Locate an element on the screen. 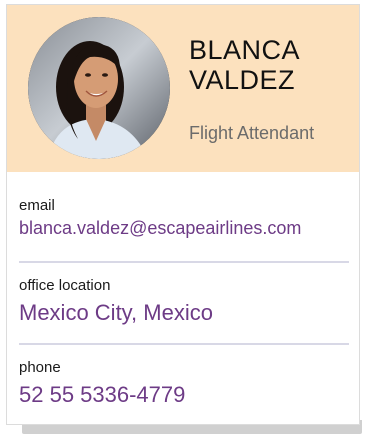 Image resolution: width=366 pixels, height=441 pixels. email-link: blanca.valdez@escapeairlines.com is located at coordinates (184, 228).